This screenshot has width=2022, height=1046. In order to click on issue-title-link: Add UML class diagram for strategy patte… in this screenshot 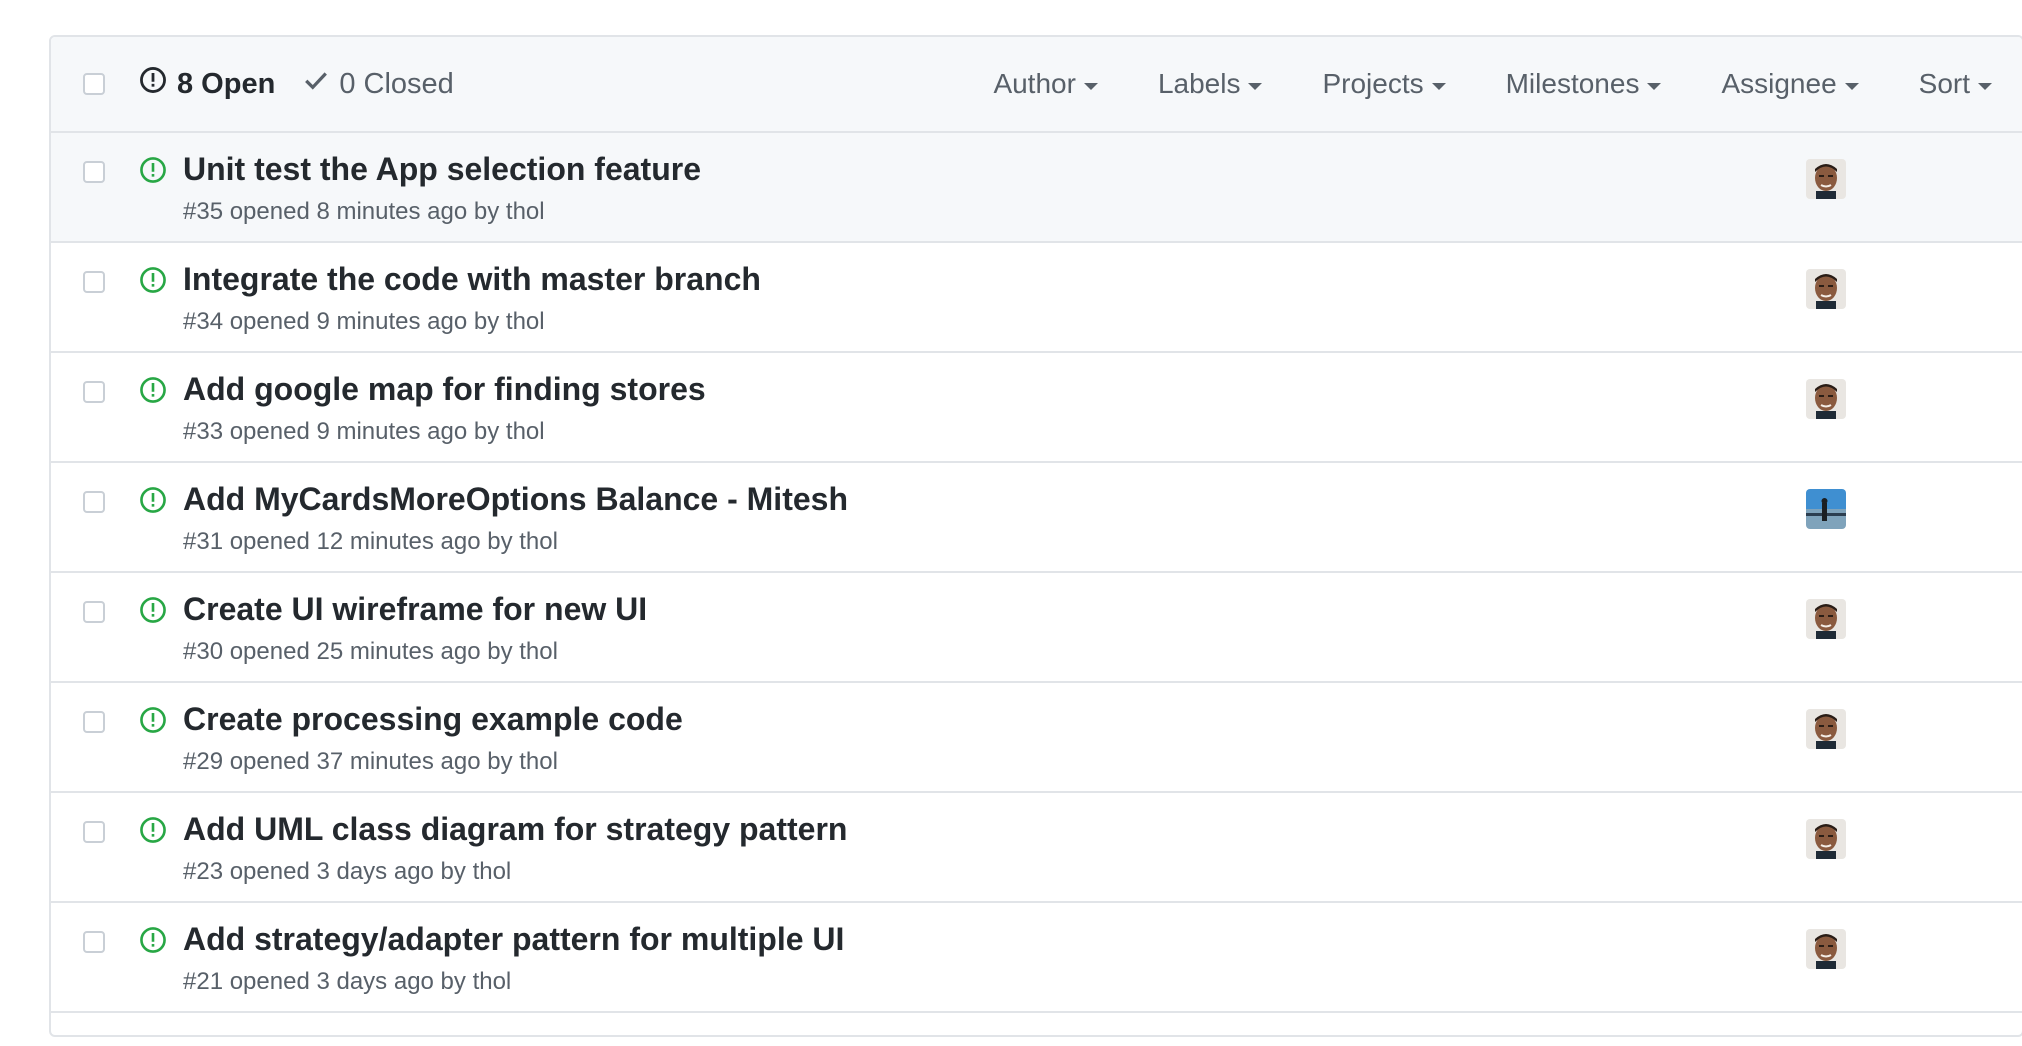, I will do `click(515, 829)`.